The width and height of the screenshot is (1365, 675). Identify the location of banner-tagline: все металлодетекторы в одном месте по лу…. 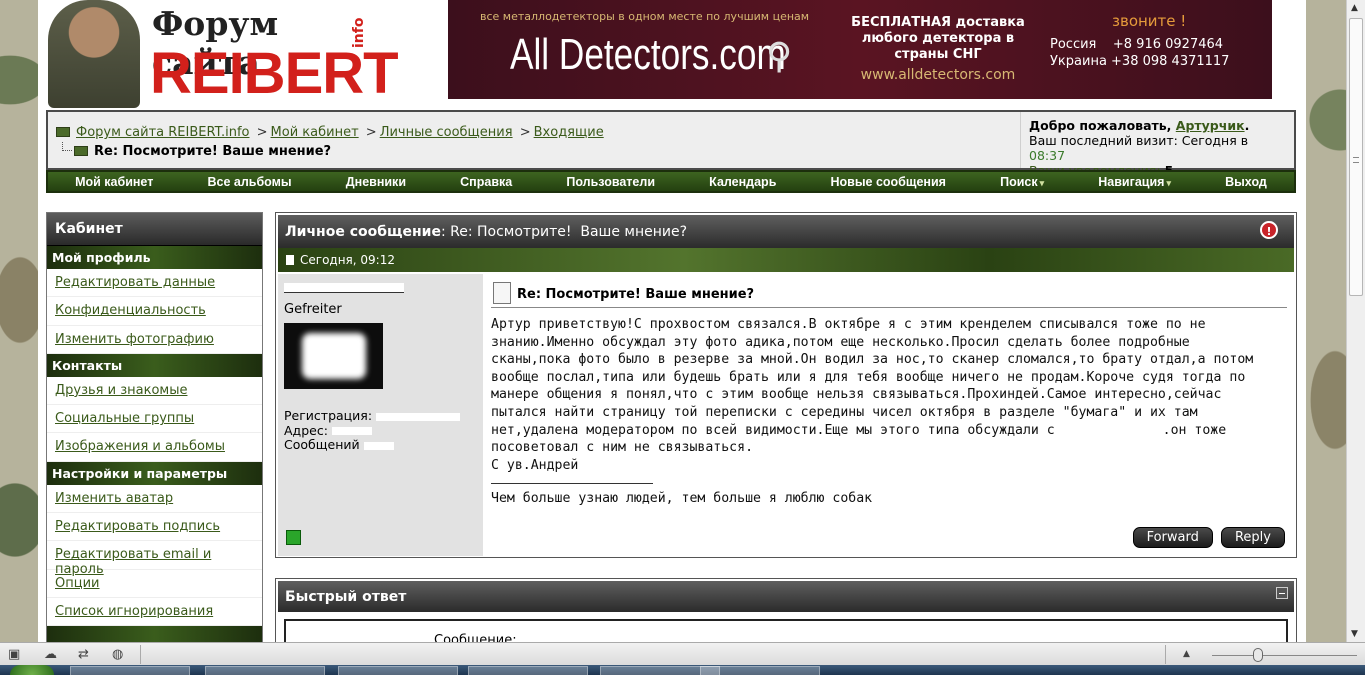
(645, 16).